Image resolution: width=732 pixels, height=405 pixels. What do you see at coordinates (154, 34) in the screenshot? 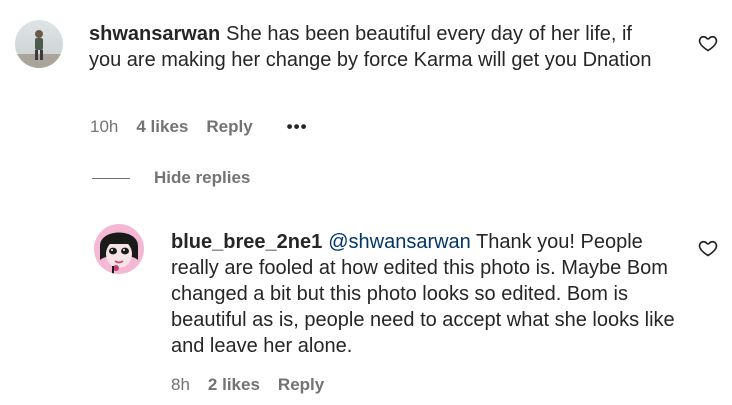
I see `comment-username: shwansarwan` at bounding box center [154, 34].